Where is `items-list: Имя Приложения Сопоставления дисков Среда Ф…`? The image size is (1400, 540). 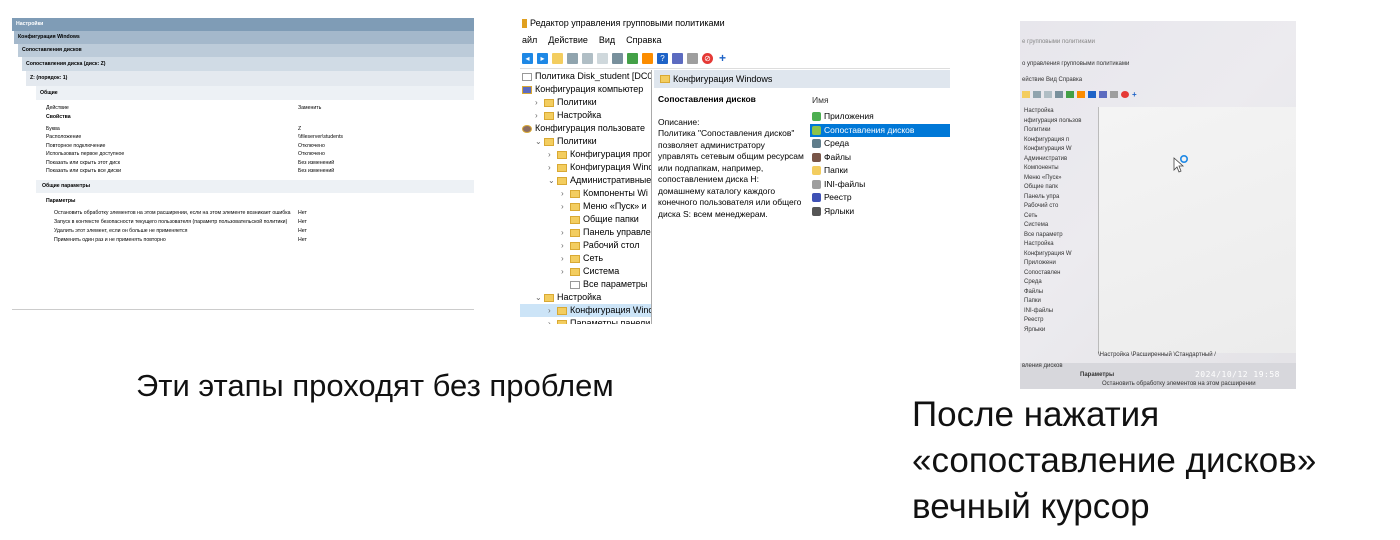
items-list: Имя Приложения Сопоставления дисков Среда Ф… is located at coordinates (880, 155).